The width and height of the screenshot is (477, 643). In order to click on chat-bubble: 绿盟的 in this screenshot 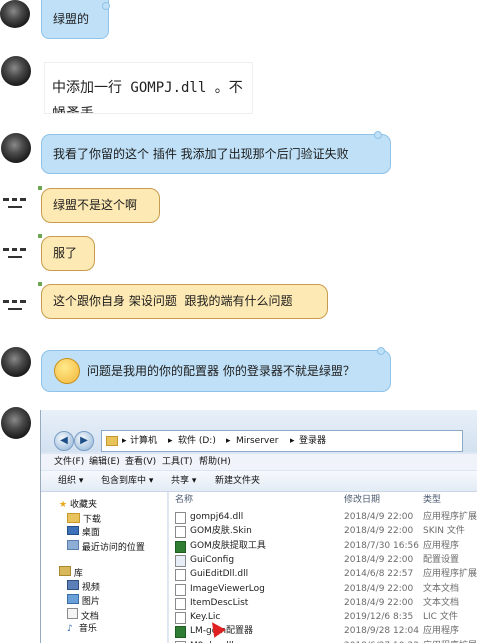, I will do `click(75, 19)`.